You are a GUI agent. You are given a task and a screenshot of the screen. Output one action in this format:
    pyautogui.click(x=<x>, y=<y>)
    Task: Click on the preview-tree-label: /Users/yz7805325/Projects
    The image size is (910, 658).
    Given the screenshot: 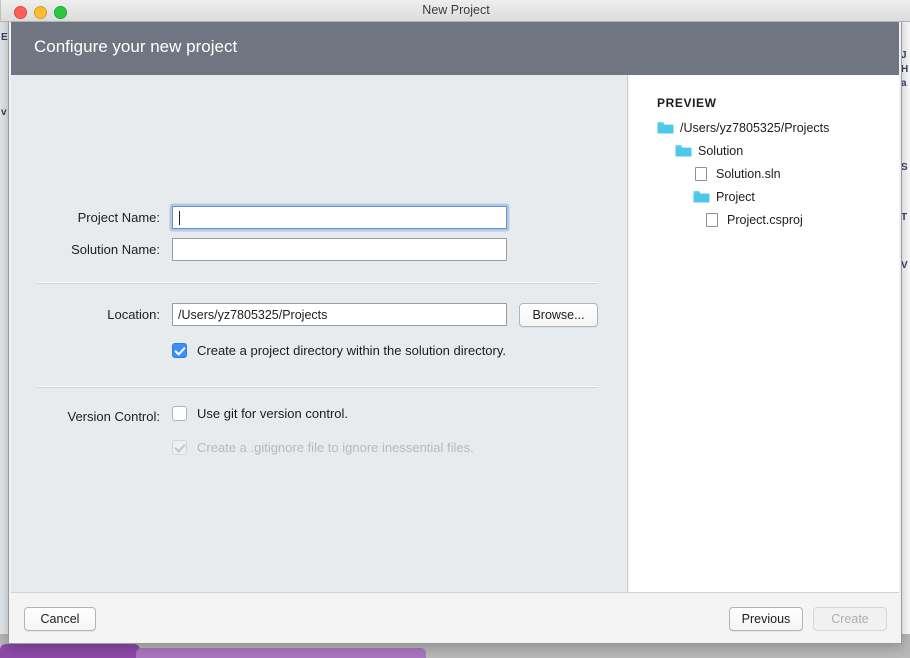 What is the action you would take?
    pyautogui.click(x=755, y=128)
    